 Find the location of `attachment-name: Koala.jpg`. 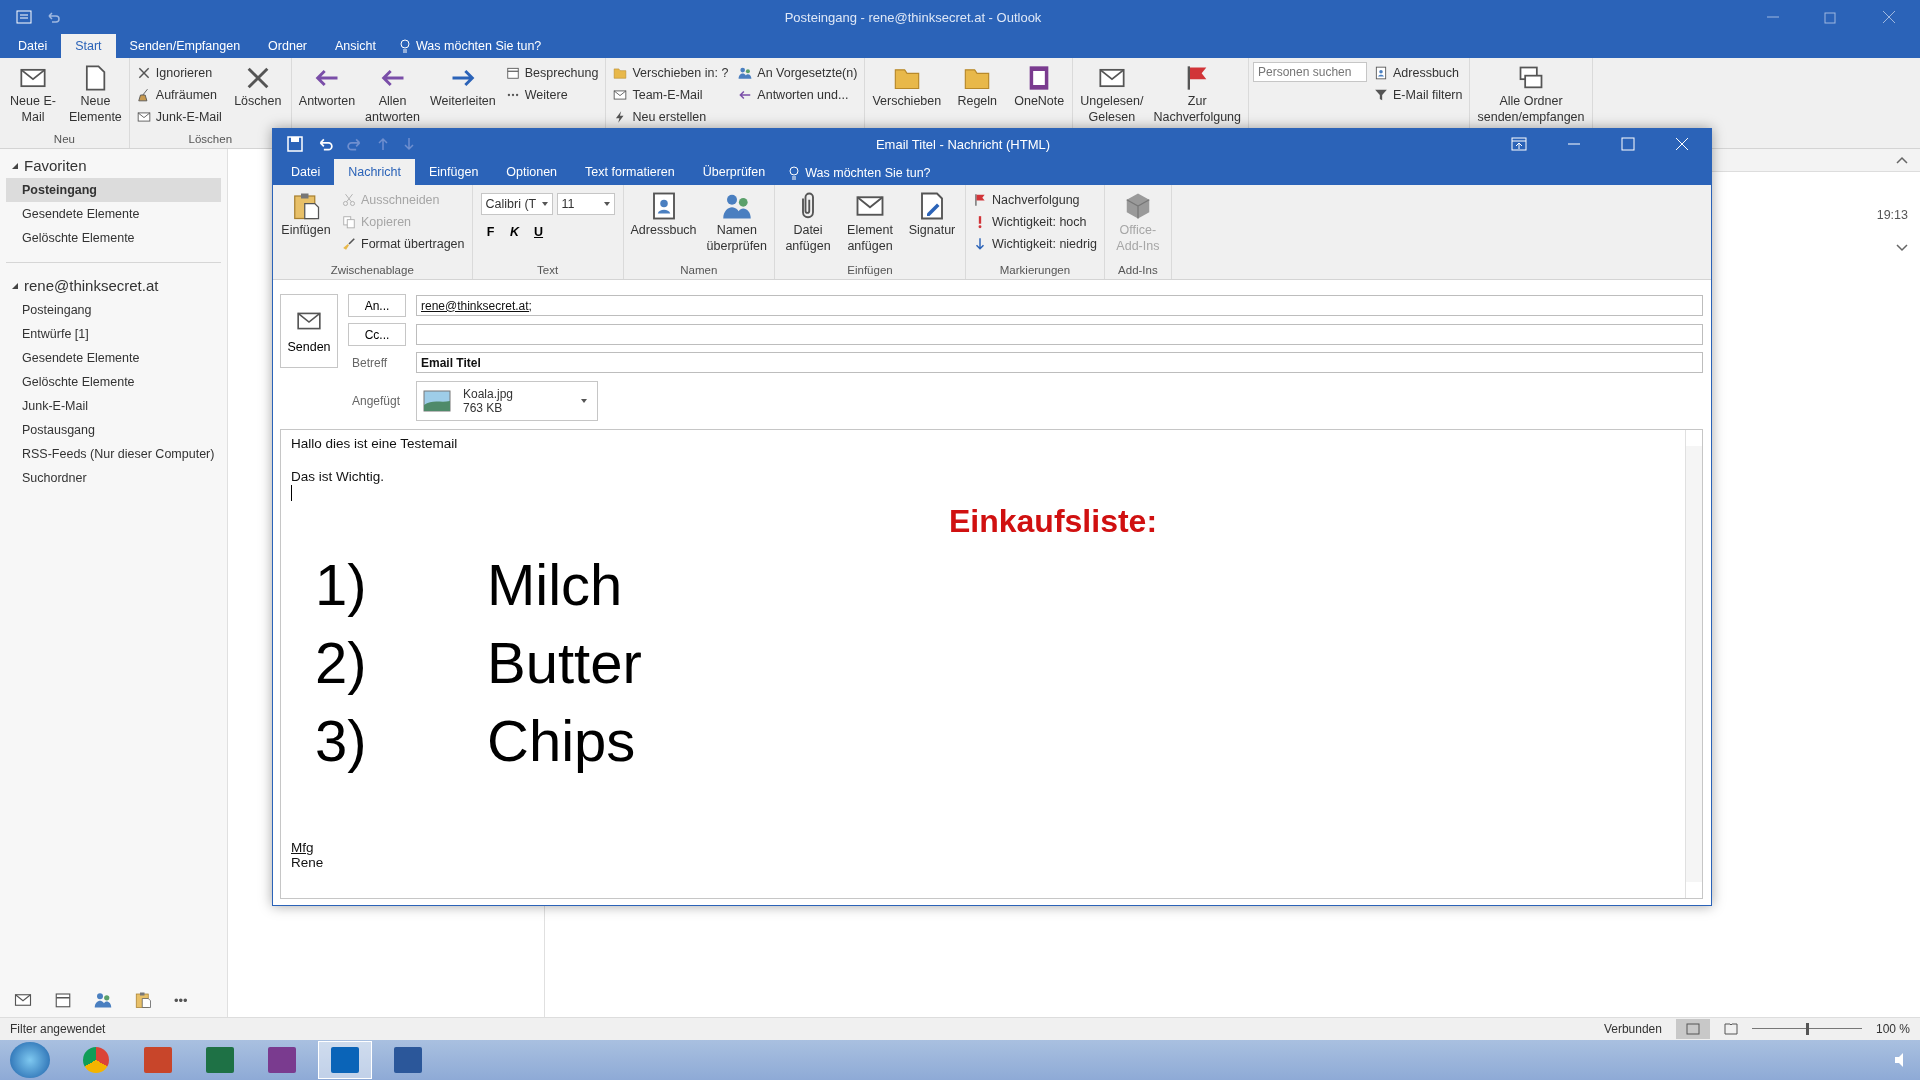

attachment-name: Koala.jpg is located at coordinates (489, 394).